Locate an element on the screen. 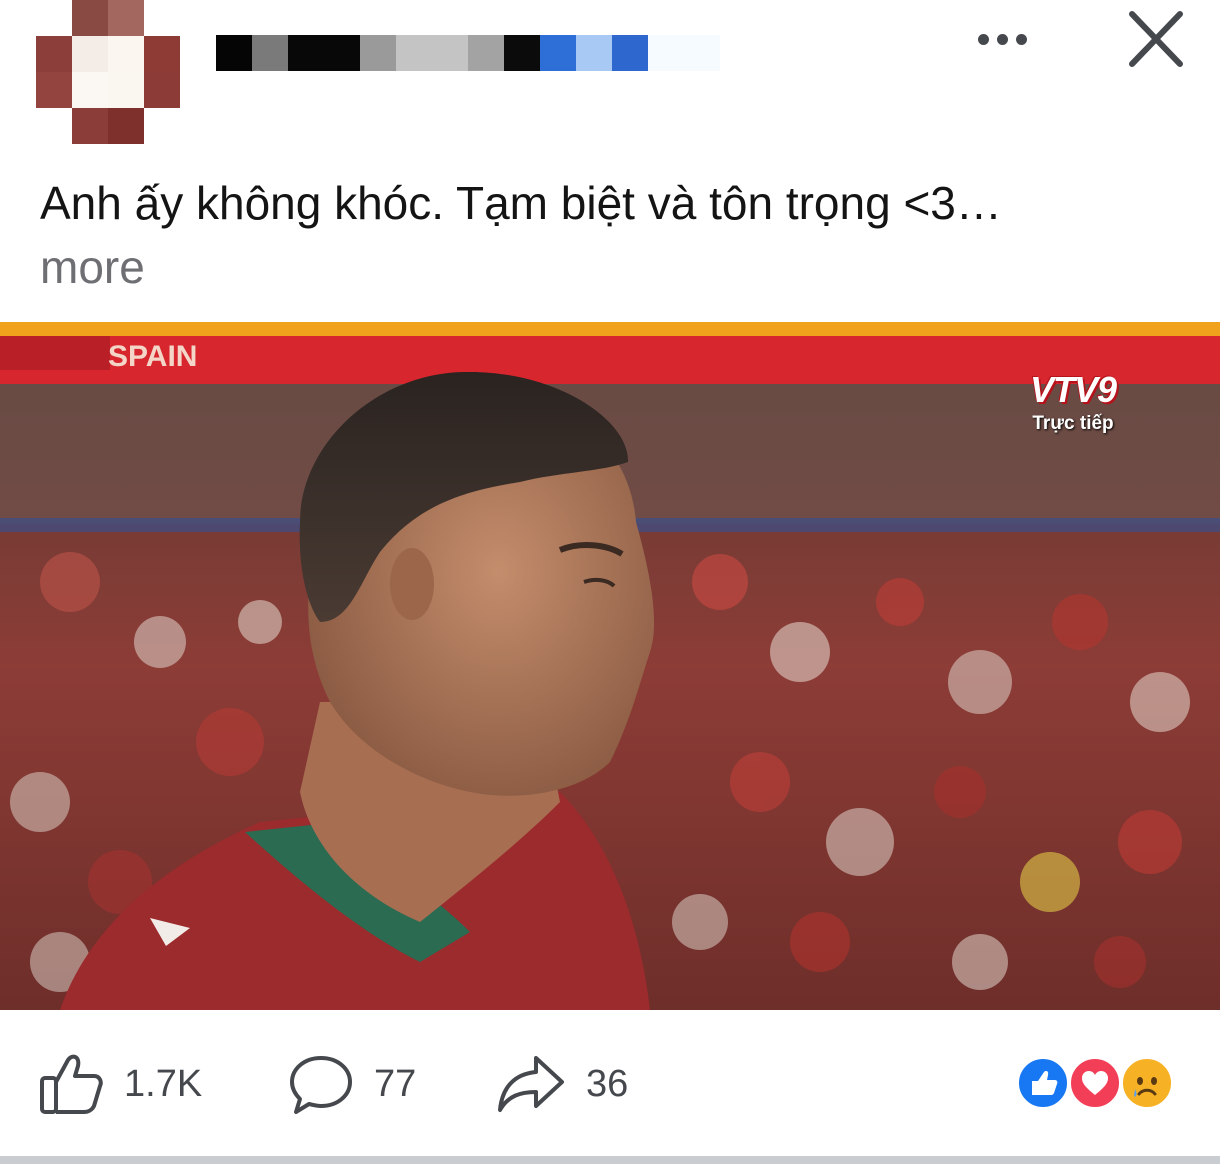 The image size is (1220, 1169). vtv9-logo: VTV9 is located at coordinates (1073, 389).